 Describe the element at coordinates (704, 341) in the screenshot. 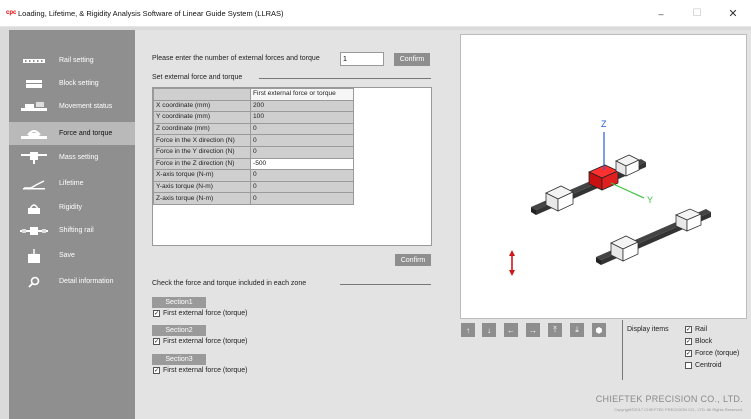

I see `checkbox-label: Block` at that location.